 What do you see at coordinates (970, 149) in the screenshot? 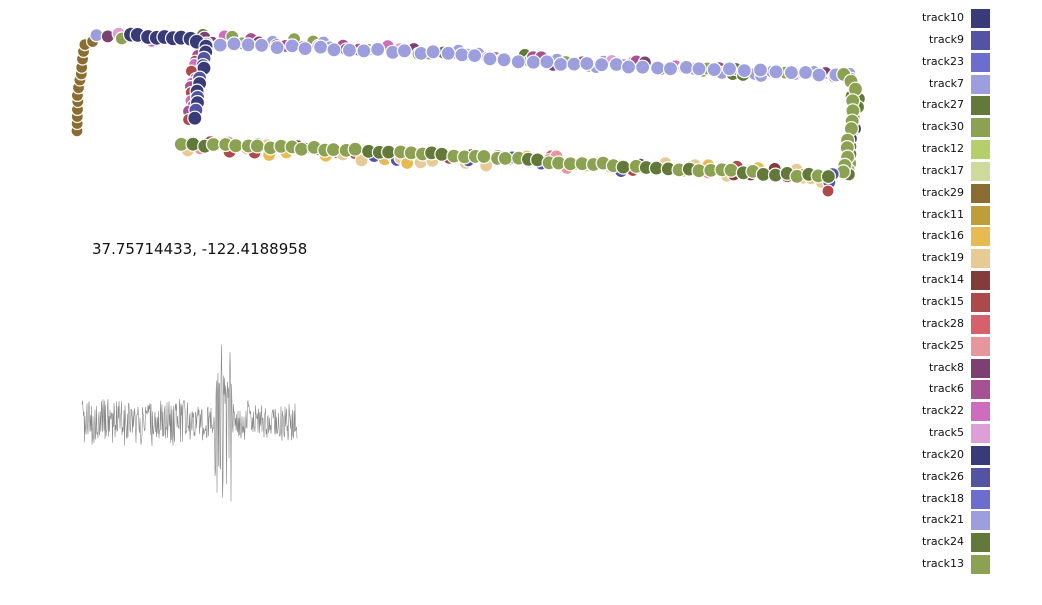
I see `legend-item-track12: track12` at bounding box center [970, 149].